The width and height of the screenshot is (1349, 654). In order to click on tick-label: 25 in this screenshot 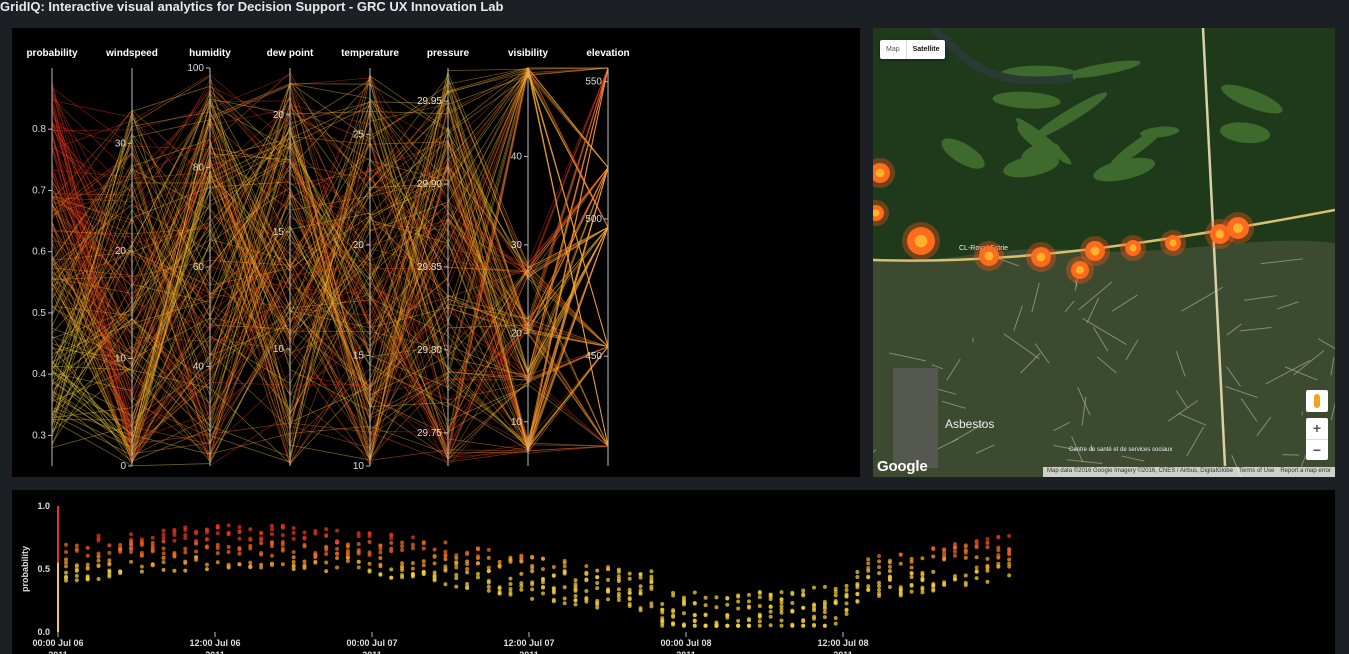, I will do `click(359, 134)`.